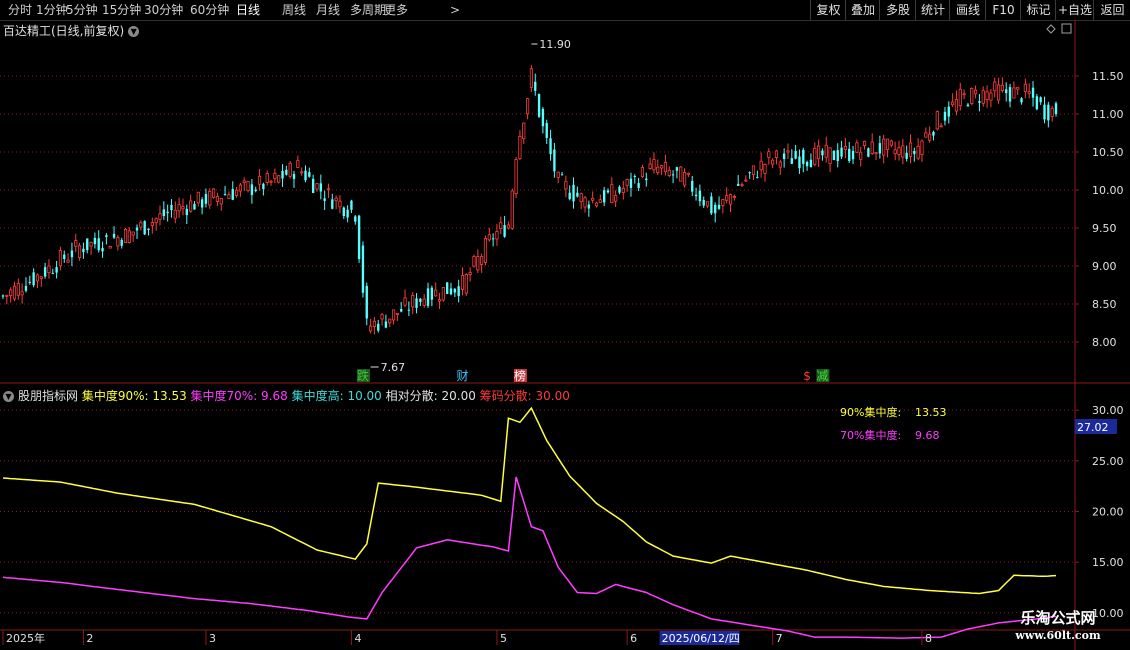  I want to click on low-annotation-label: 7.67, so click(393, 367).